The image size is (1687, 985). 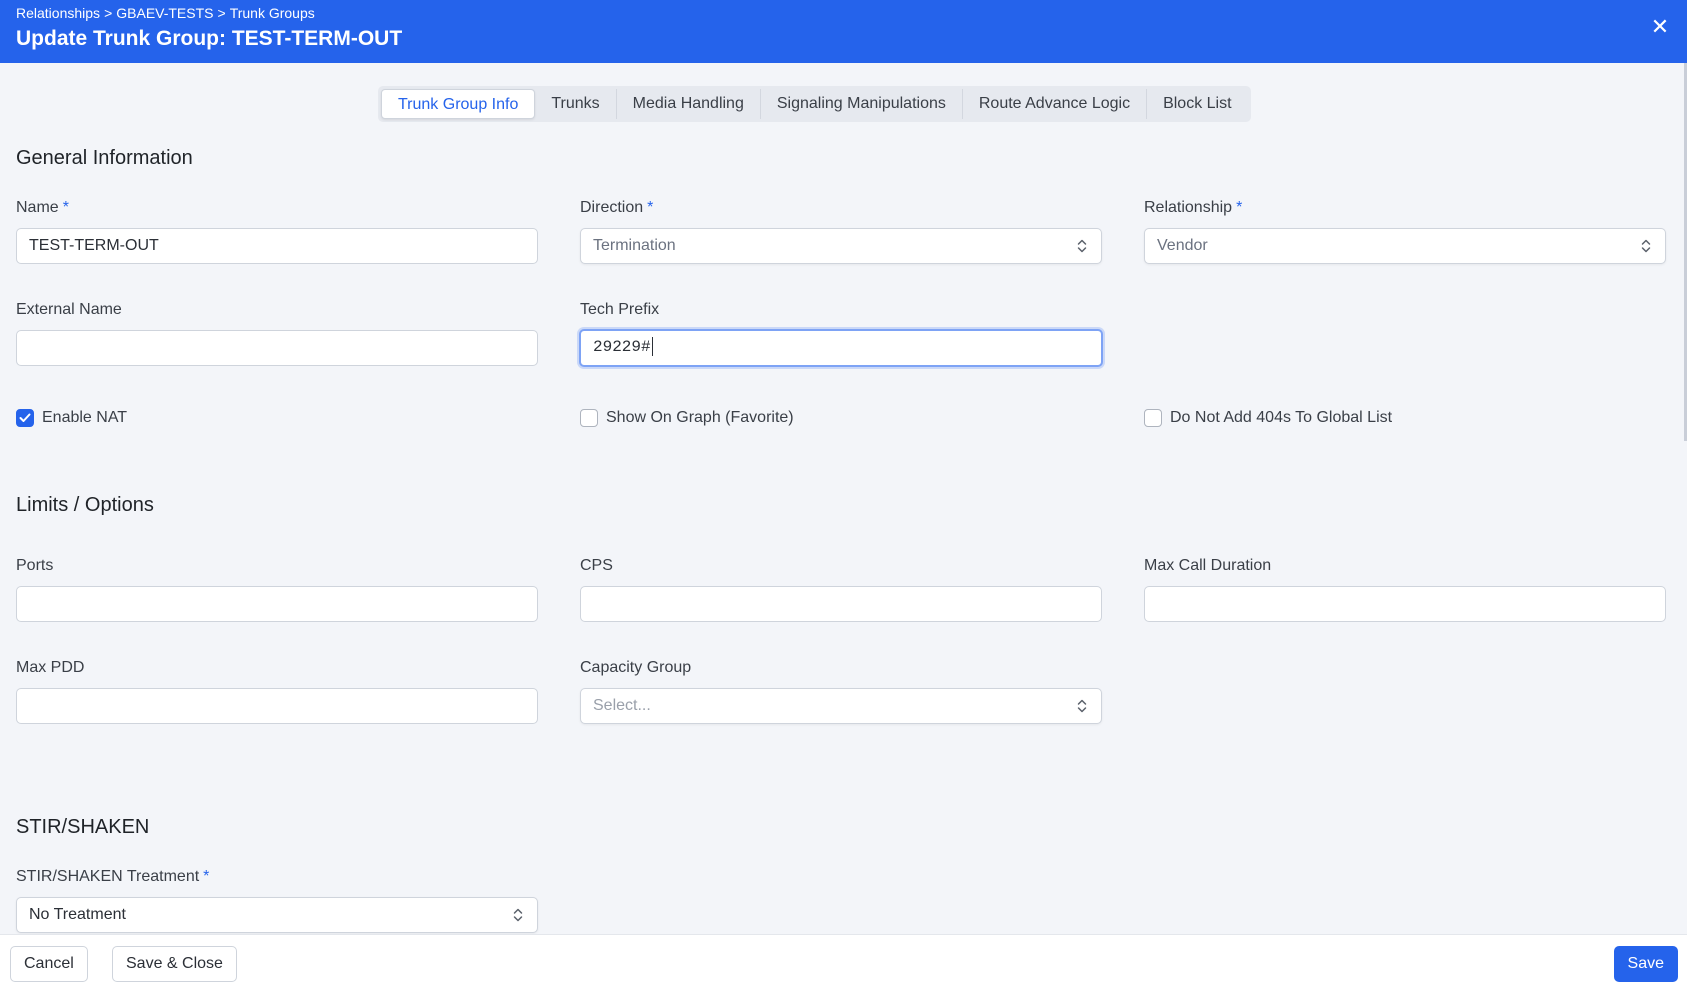 I want to click on name-label-text: Name, so click(x=37, y=207).